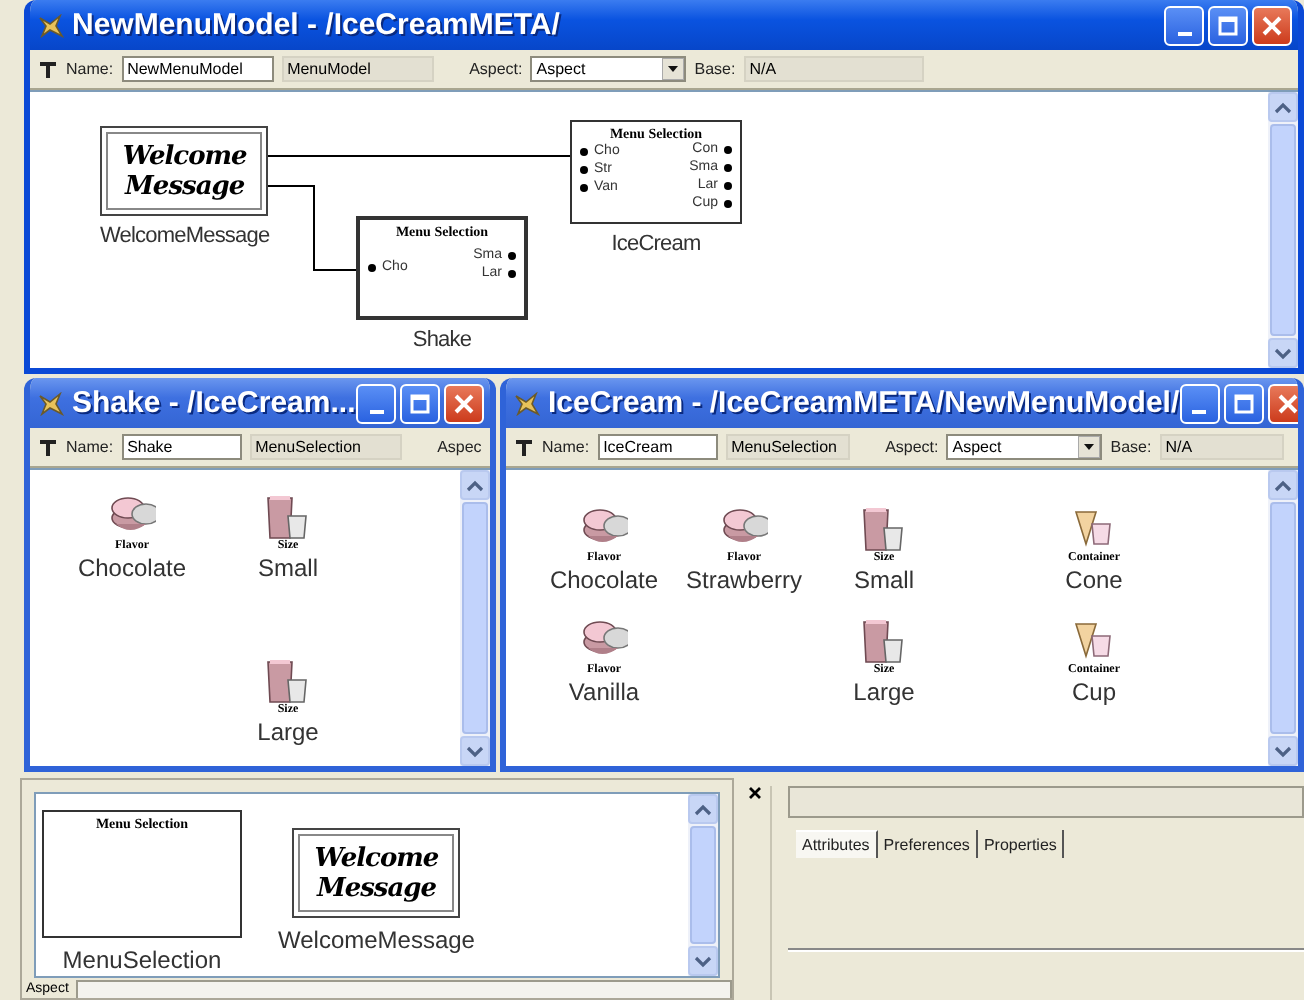  What do you see at coordinates (185, 236) in the screenshot?
I see `node-label: WelcomeMessage` at bounding box center [185, 236].